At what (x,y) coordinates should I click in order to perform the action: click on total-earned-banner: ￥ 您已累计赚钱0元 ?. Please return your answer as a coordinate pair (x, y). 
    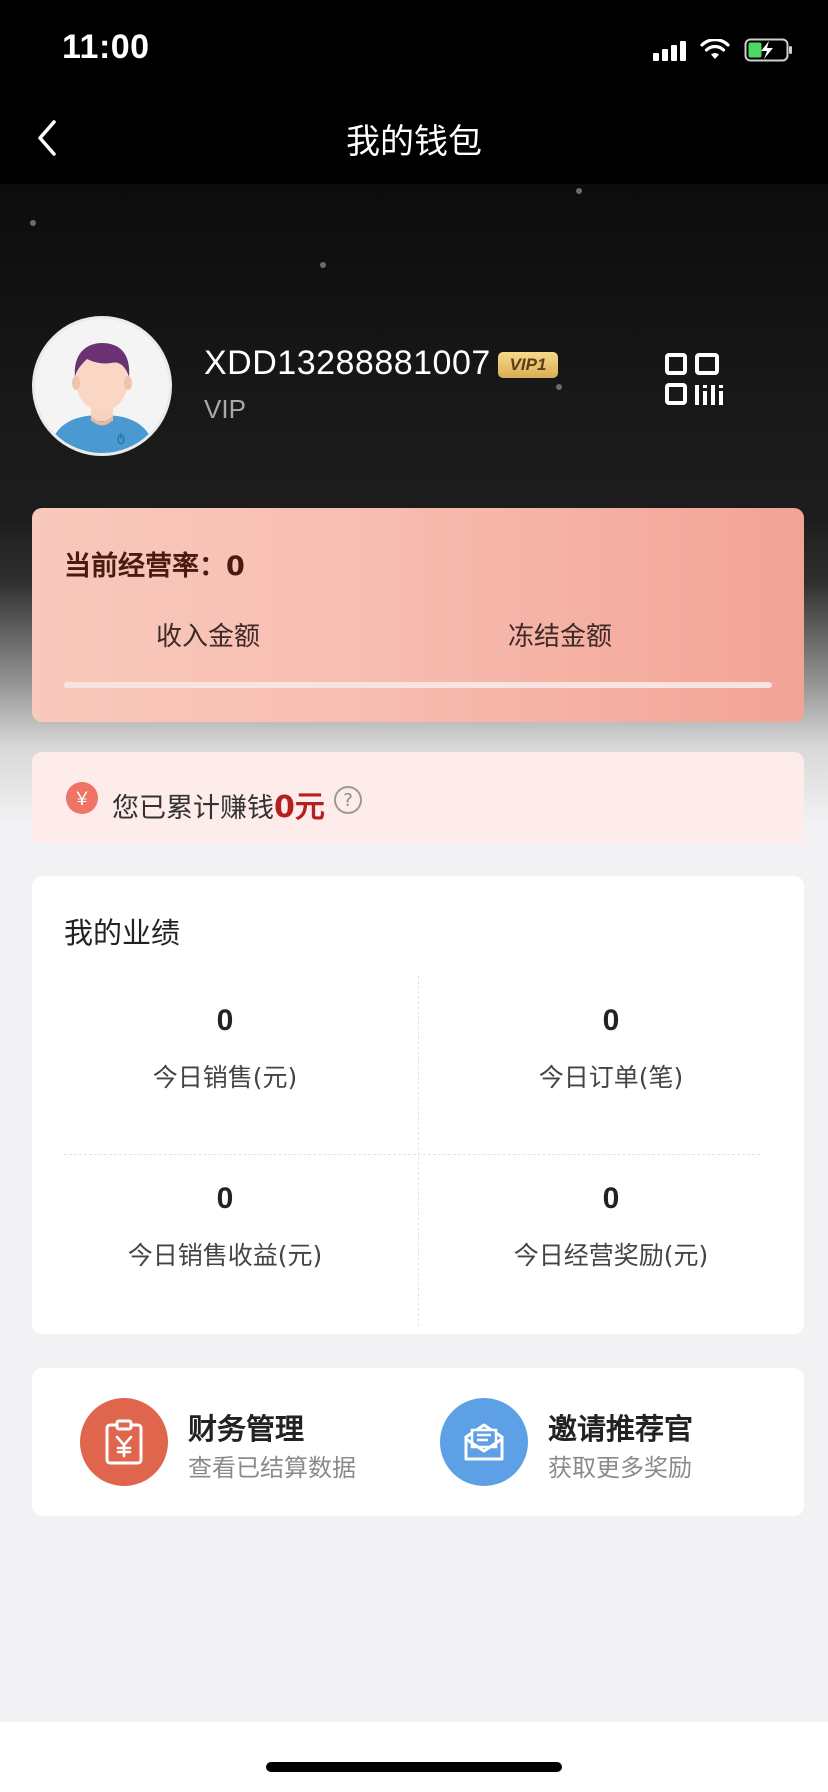
    Looking at the image, I should click on (418, 798).